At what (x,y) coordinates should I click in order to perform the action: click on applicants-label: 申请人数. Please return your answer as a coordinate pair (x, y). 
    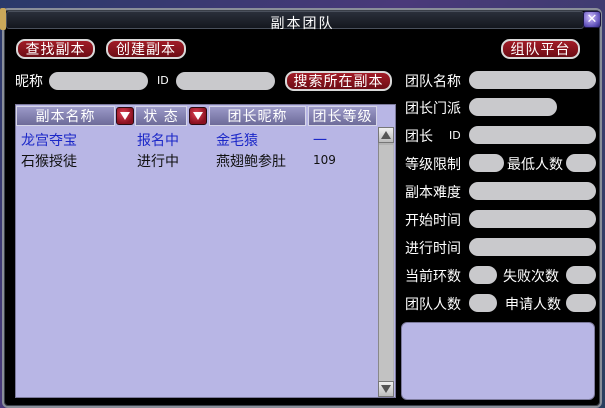
    Looking at the image, I should click on (533, 305).